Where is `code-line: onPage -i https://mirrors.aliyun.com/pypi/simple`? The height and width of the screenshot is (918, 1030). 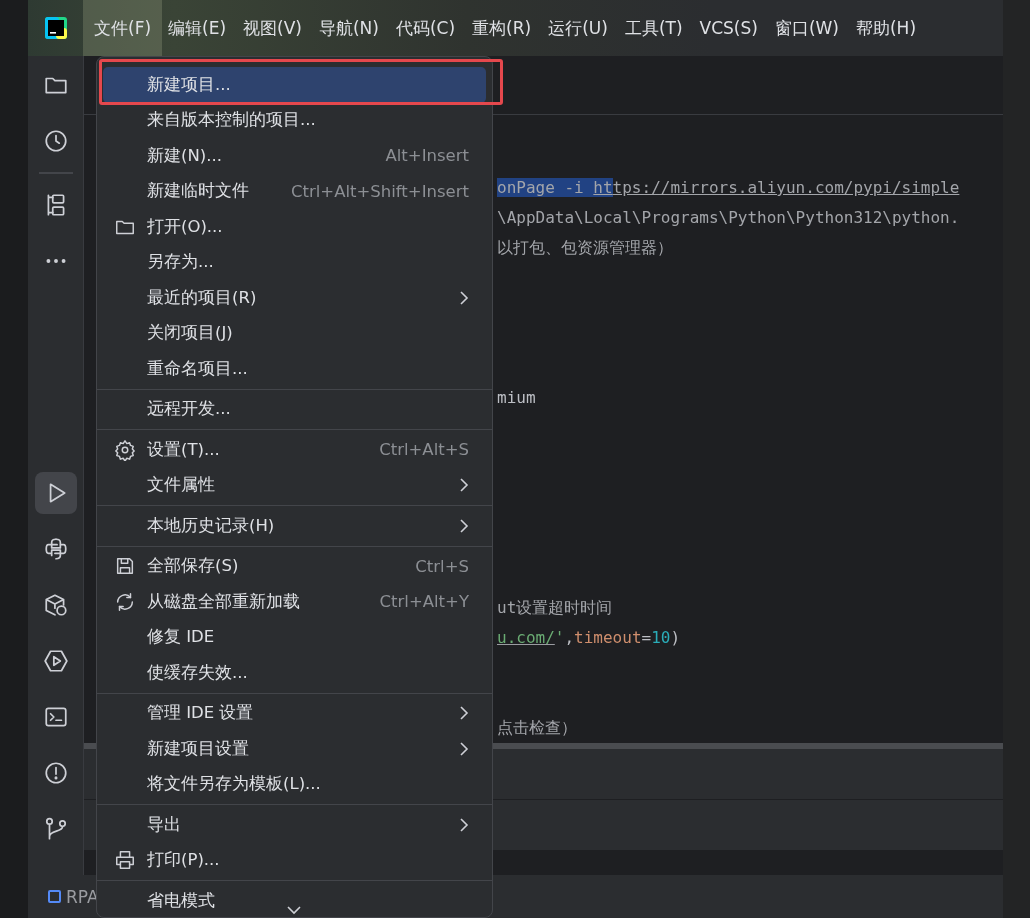
code-line: onPage -i https://mirrors.aliyun.com/pypi/simple is located at coordinates (728, 188).